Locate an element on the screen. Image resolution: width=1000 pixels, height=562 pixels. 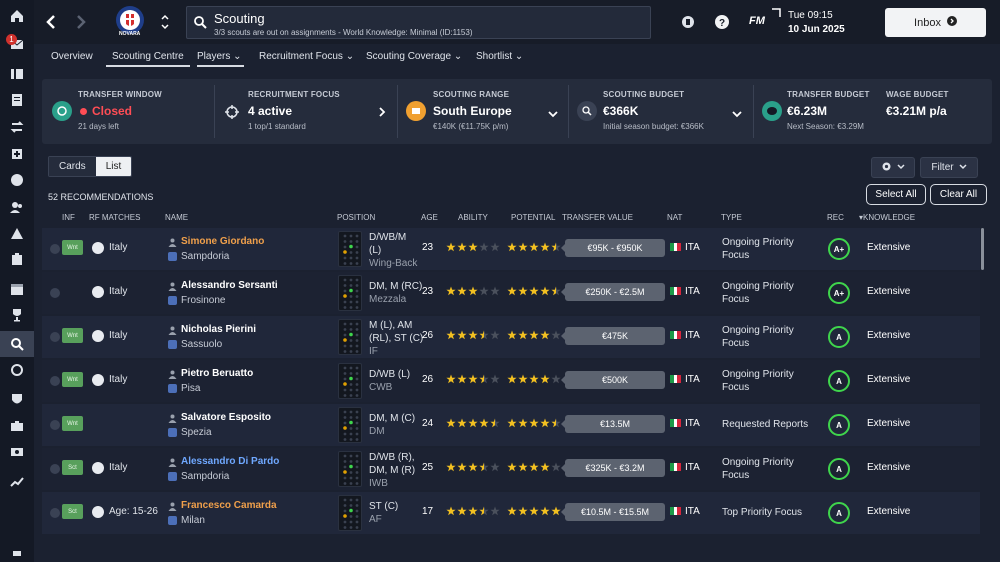
transfer-cycle-icon is located at coordinates (62, 111).